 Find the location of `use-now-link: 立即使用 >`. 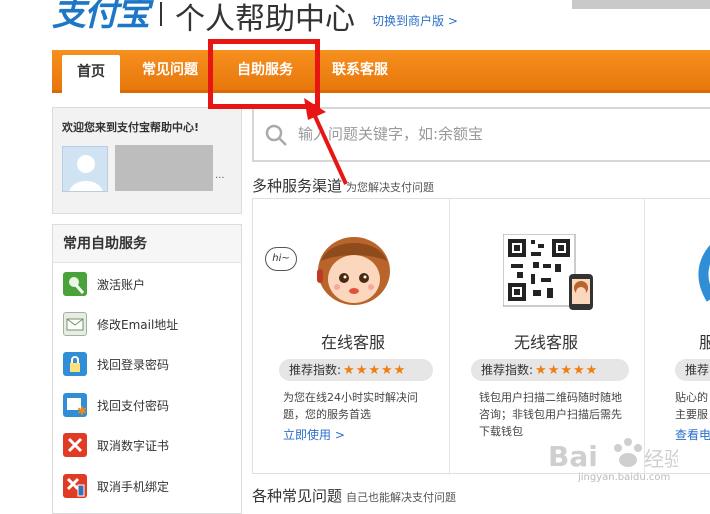

use-now-link: 立即使用 > is located at coordinates (314, 434).